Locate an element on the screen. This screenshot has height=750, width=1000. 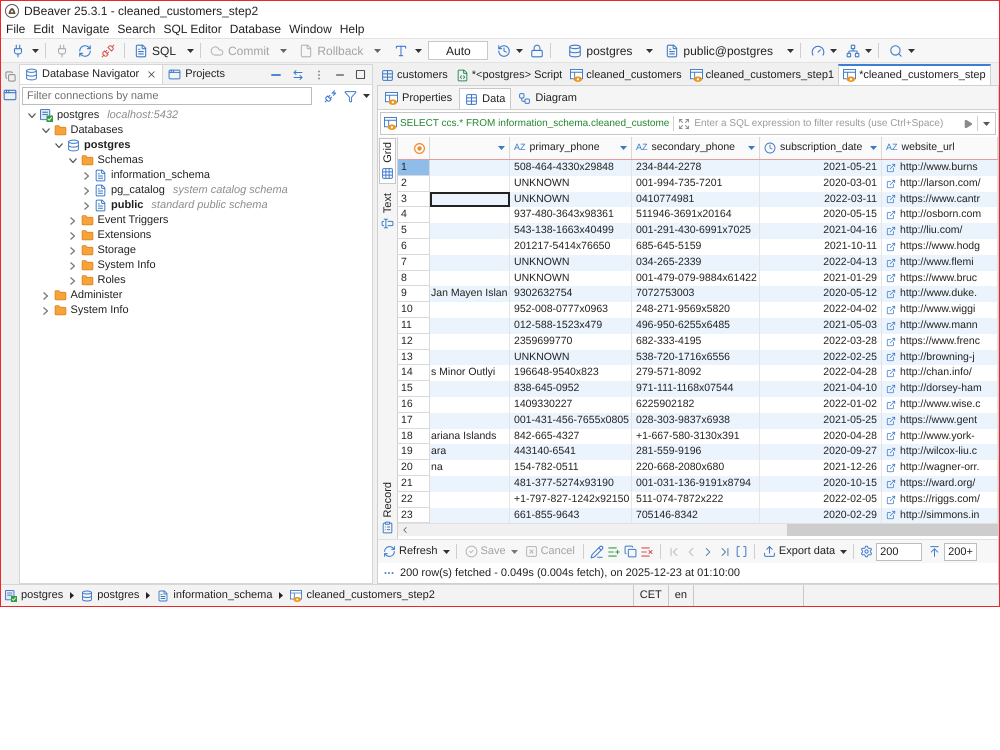
row-number: 21 is located at coordinates (414, 484).